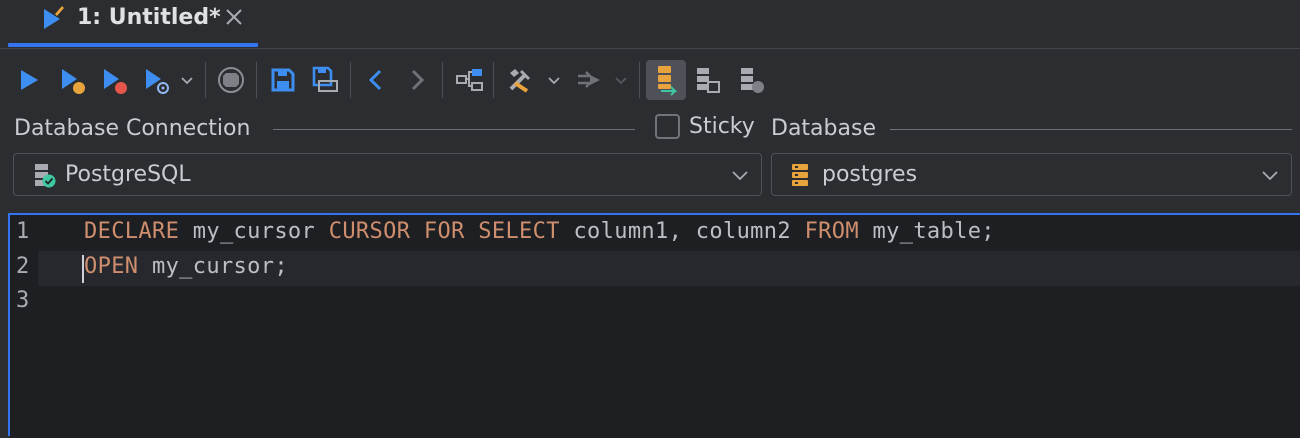  What do you see at coordinates (1031, 174) in the screenshot?
I see `database-select: postgres` at bounding box center [1031, 174].